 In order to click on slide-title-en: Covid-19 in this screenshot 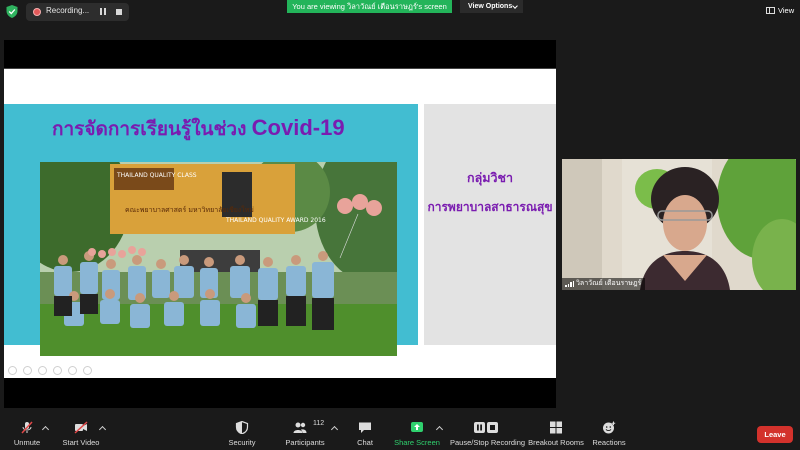, I will do `click(298, 127)`.